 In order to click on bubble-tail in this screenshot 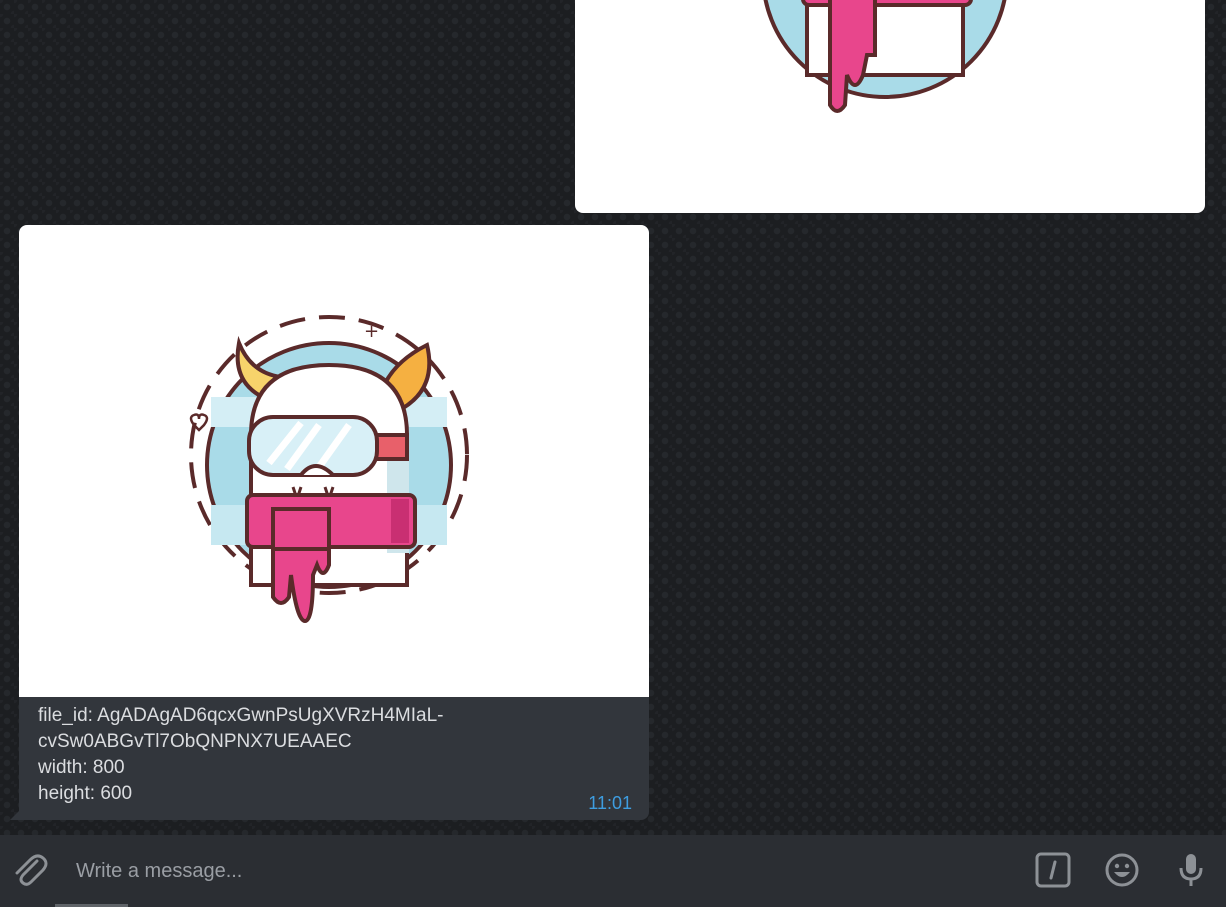, I will do `click(15, 815)`.